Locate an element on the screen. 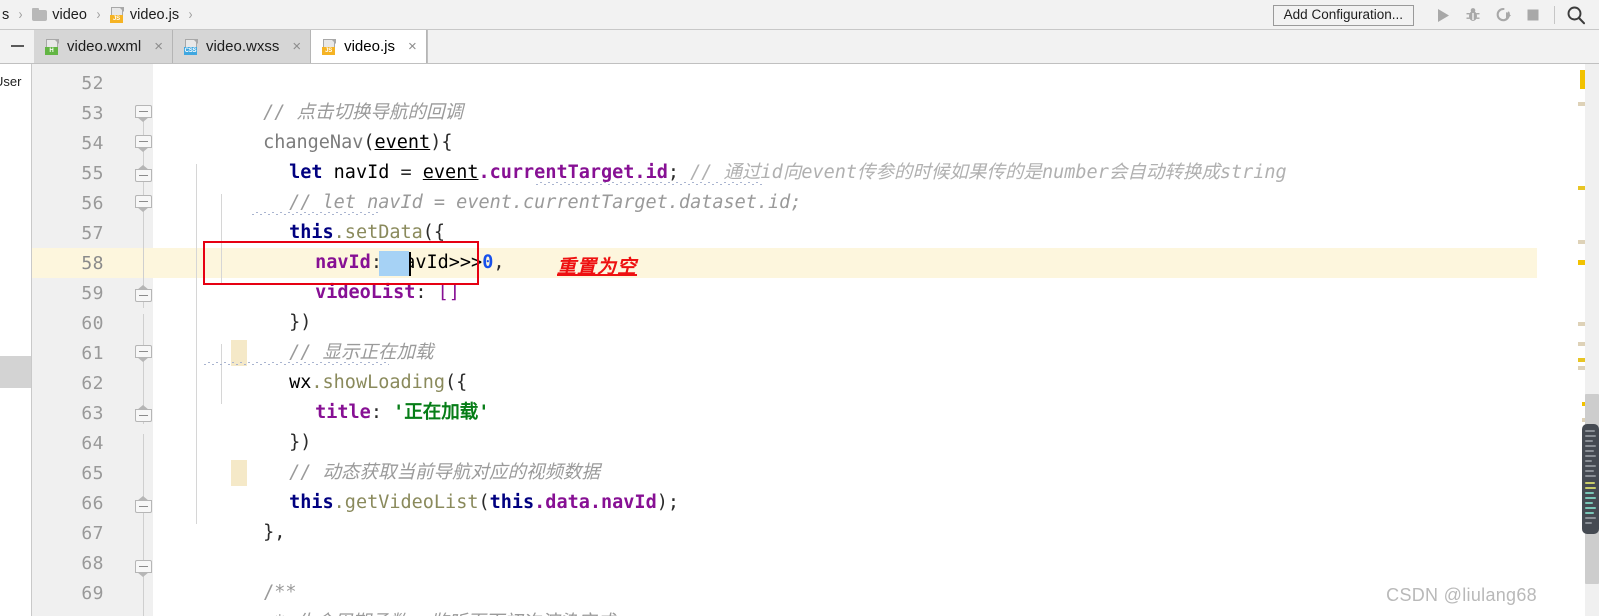 This screenshot has height=616, width=1599. tab-label: video.wxml is located at coordinates (104, 46).